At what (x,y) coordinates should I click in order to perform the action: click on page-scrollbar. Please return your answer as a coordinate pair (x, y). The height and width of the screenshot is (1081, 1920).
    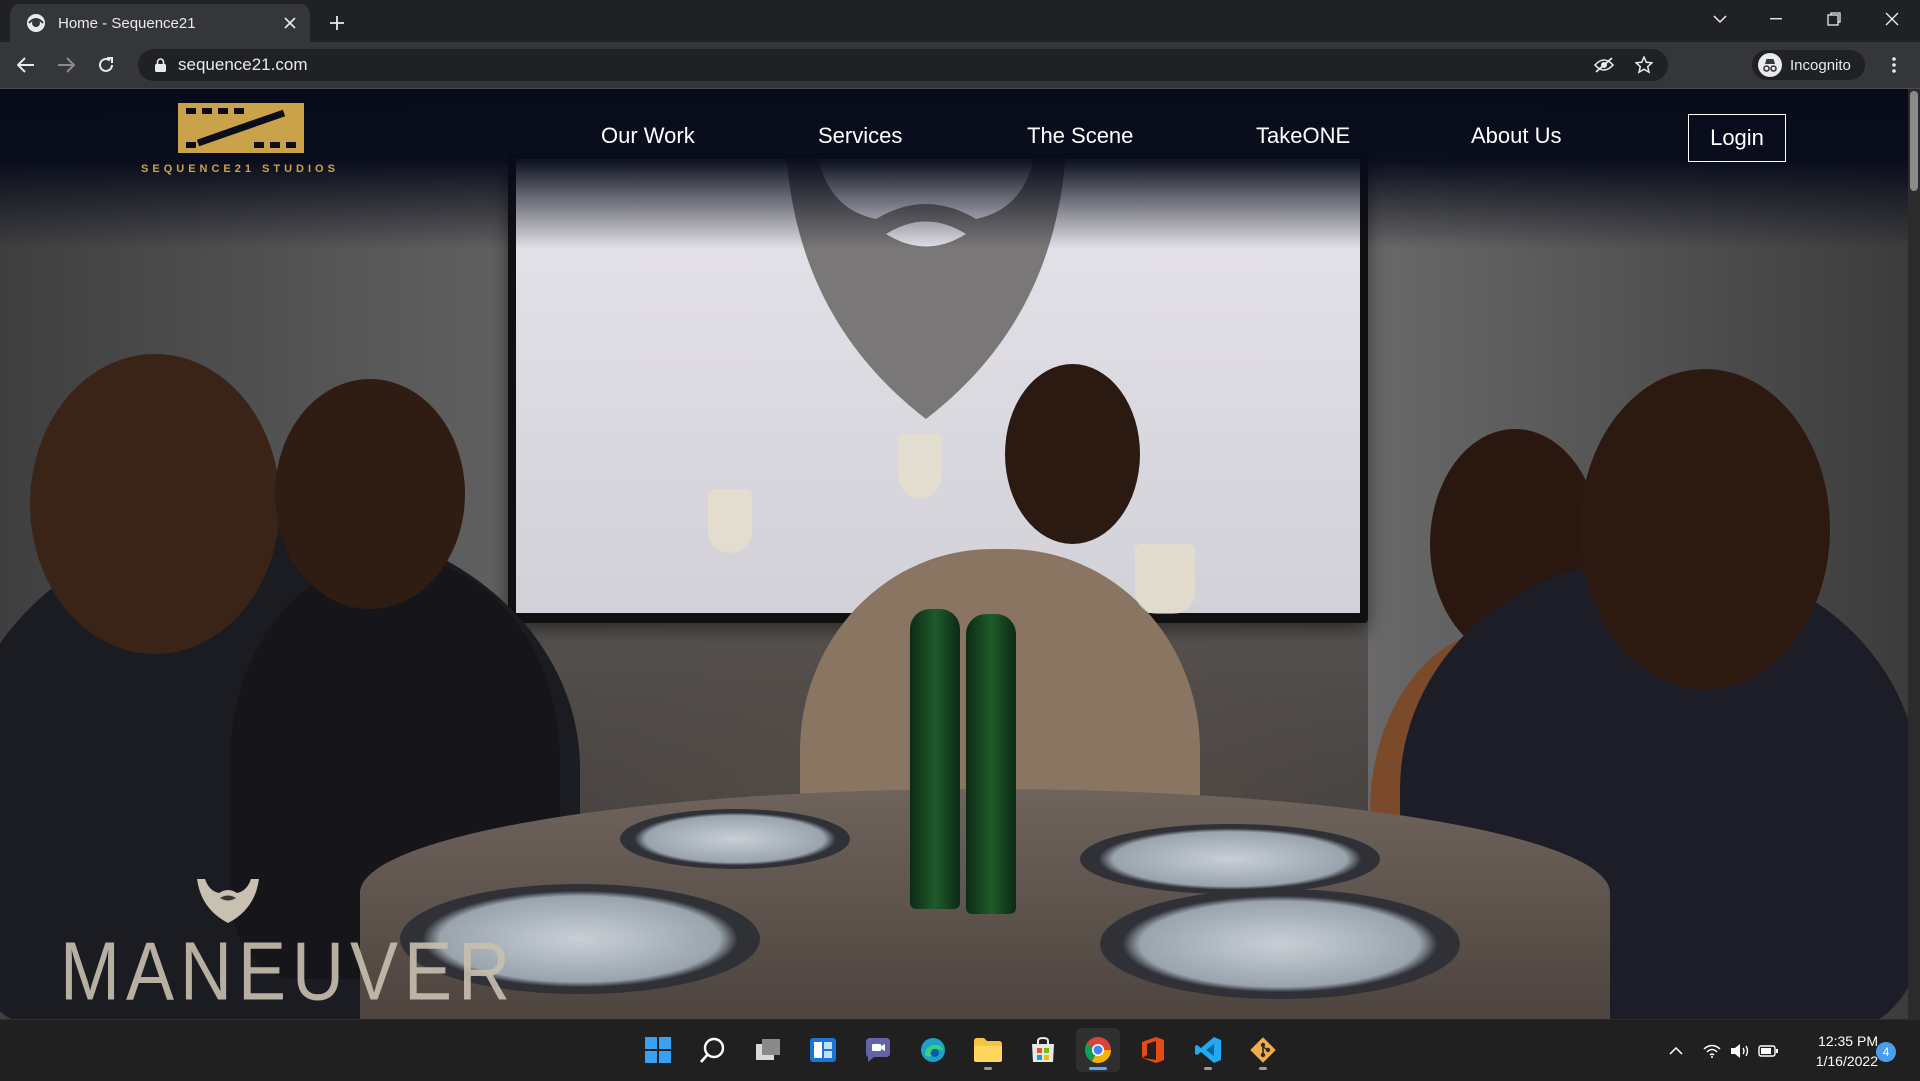
    Looking at the image, I should click on (1914, 554).